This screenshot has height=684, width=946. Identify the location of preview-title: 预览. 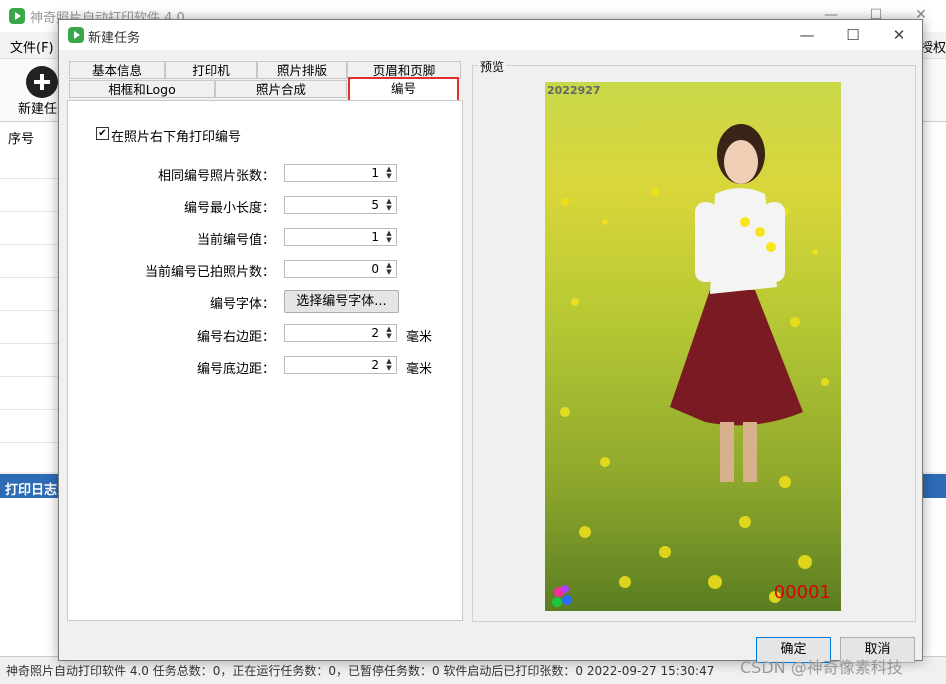
(492, 66).